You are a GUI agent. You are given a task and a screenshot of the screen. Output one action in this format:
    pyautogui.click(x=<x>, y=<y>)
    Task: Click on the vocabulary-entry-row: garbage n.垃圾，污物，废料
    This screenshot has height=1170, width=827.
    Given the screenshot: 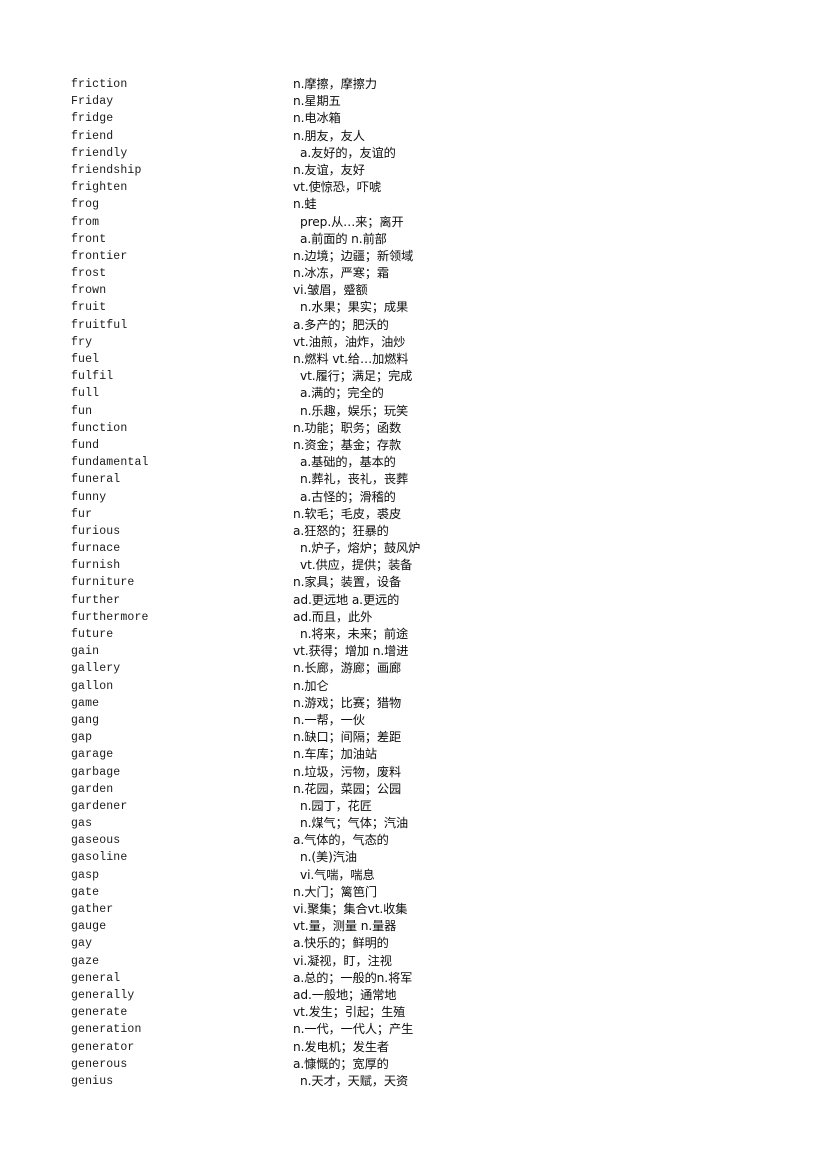 What is the action you would take?
    pyautogui.click(x=411, y=772)
    